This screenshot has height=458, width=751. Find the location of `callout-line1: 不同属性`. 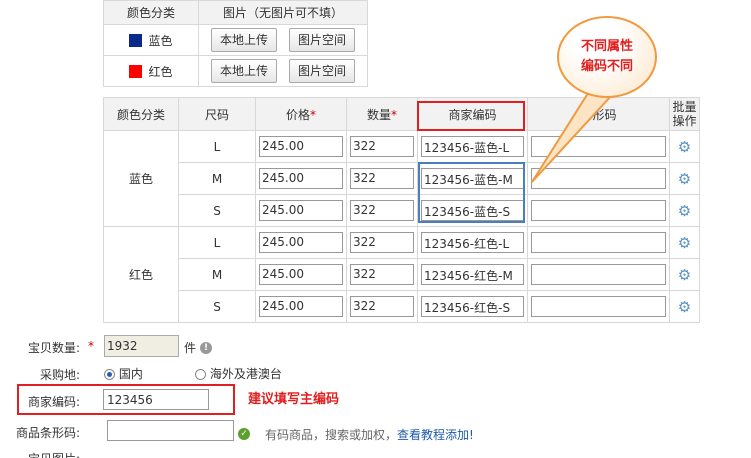

callout-line1: 不同属性 is located at coordinates (606, 46).